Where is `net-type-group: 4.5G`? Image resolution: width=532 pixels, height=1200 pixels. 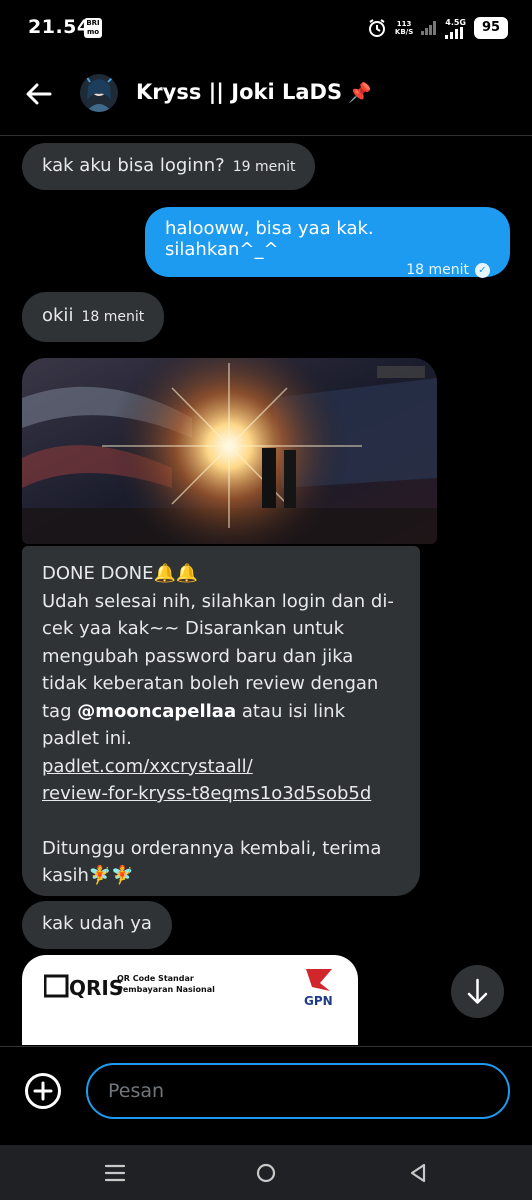 net-type-group: 4.5G is located at coordinates (455, 28).